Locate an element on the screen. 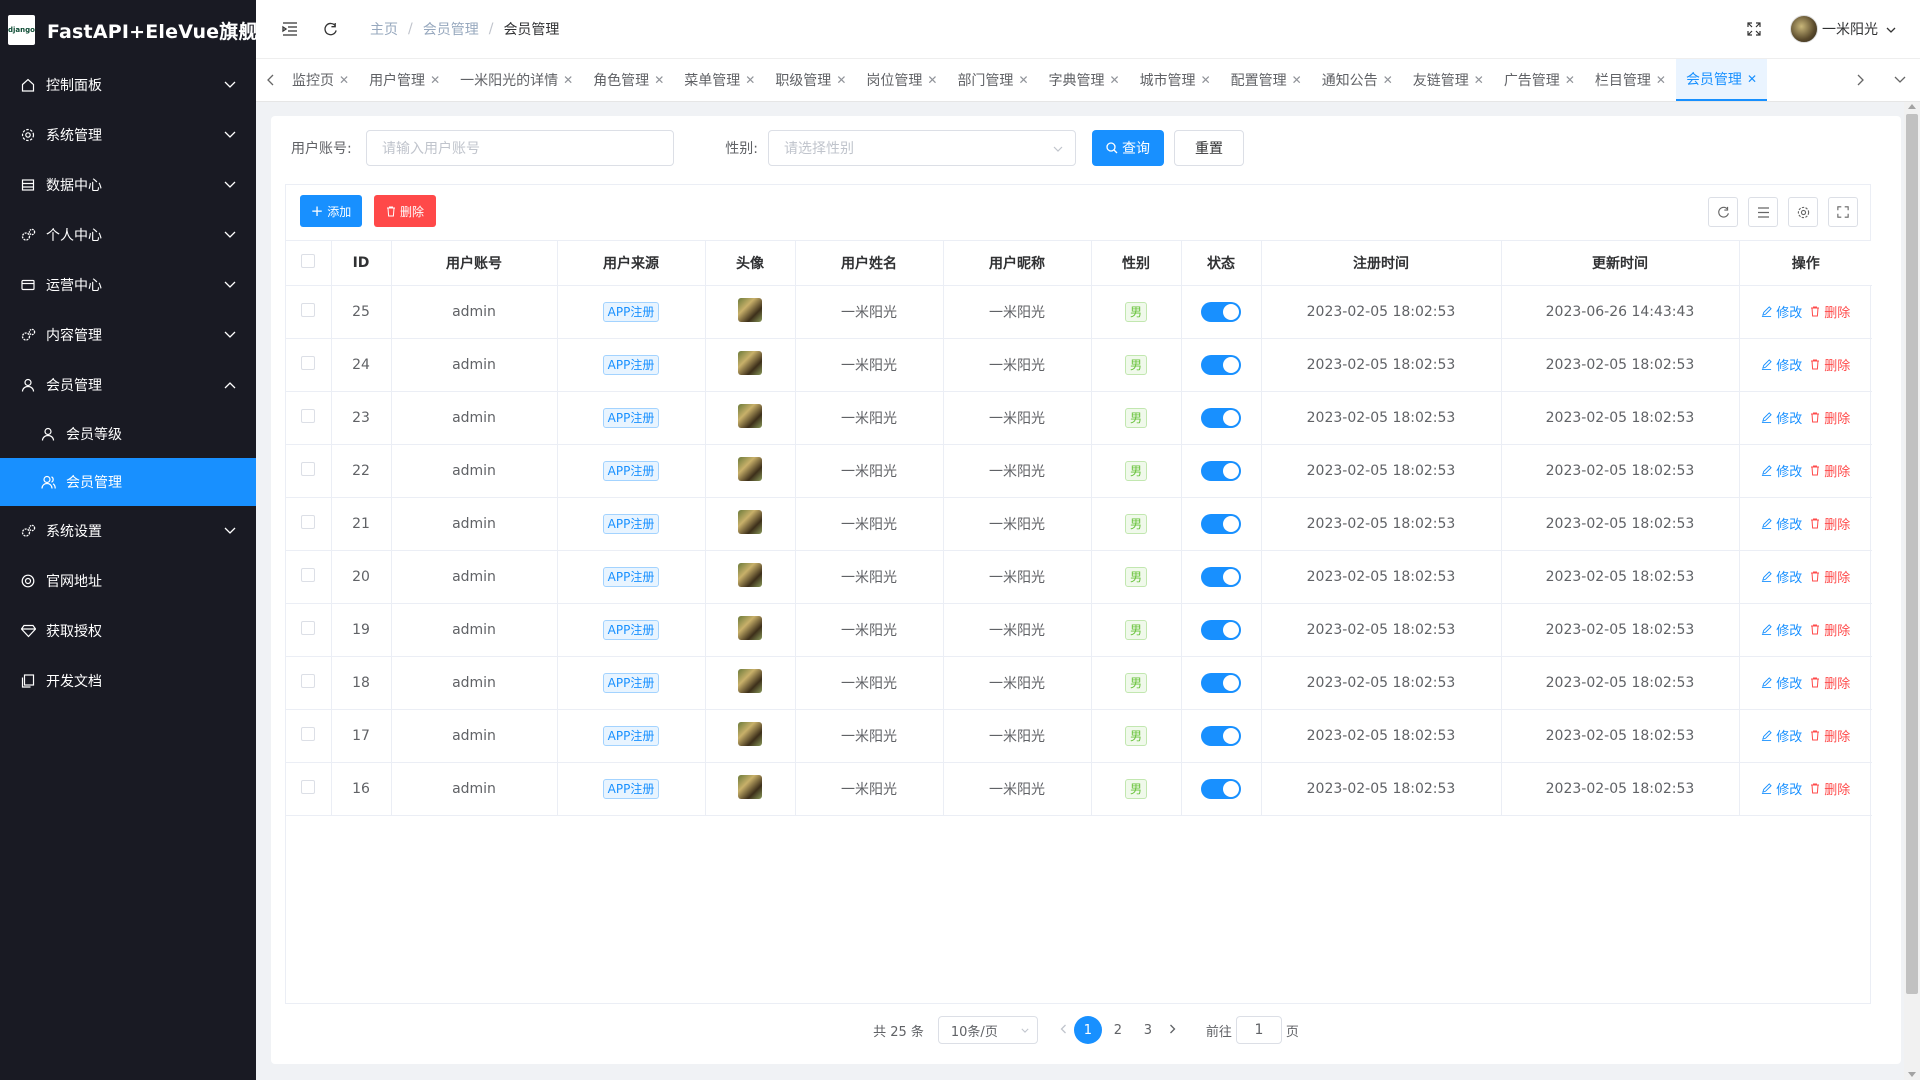  menu-fold-icon is located at coordinates (290, 29).